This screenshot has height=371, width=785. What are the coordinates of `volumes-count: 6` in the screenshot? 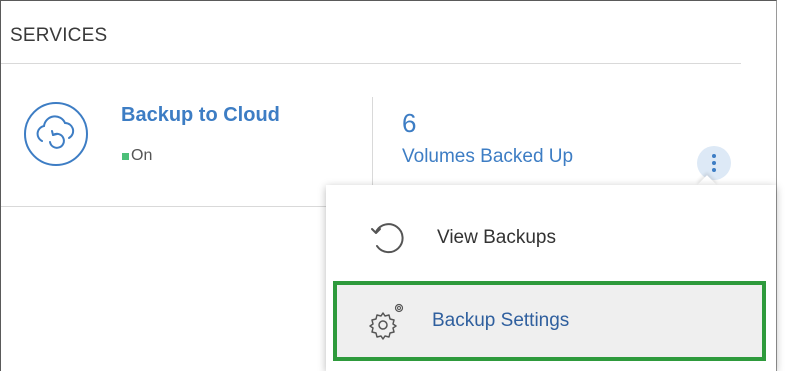 It's located at (409, 123).